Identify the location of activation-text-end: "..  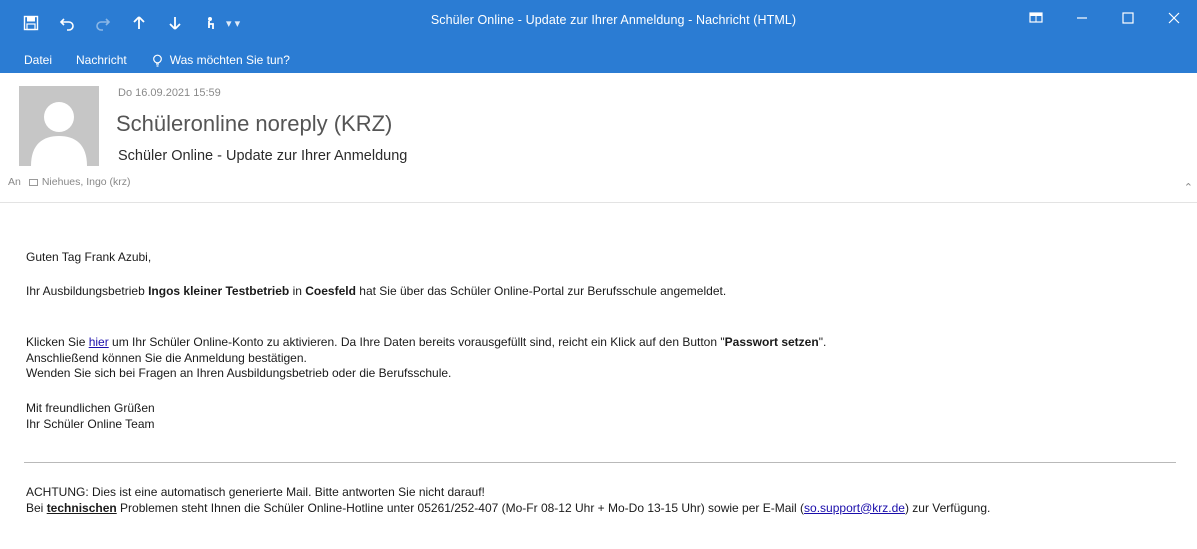
(822, 342).